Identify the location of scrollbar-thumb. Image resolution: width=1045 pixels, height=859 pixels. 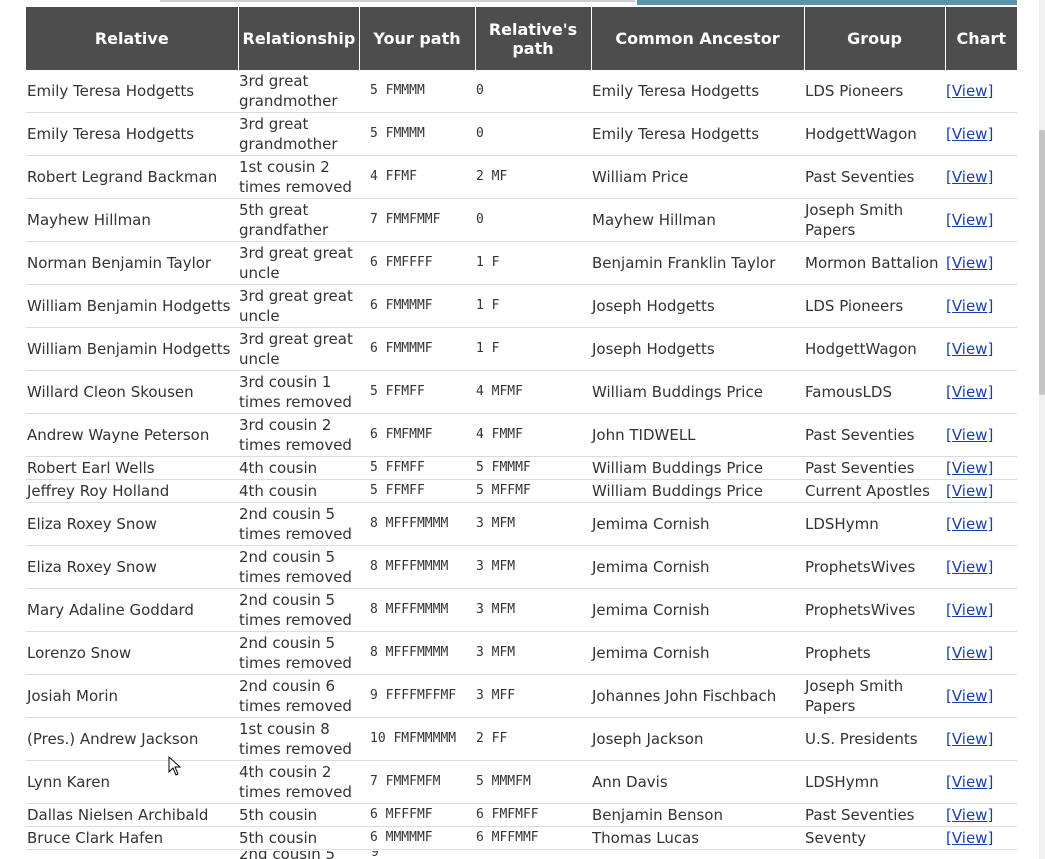
(1042, 262).